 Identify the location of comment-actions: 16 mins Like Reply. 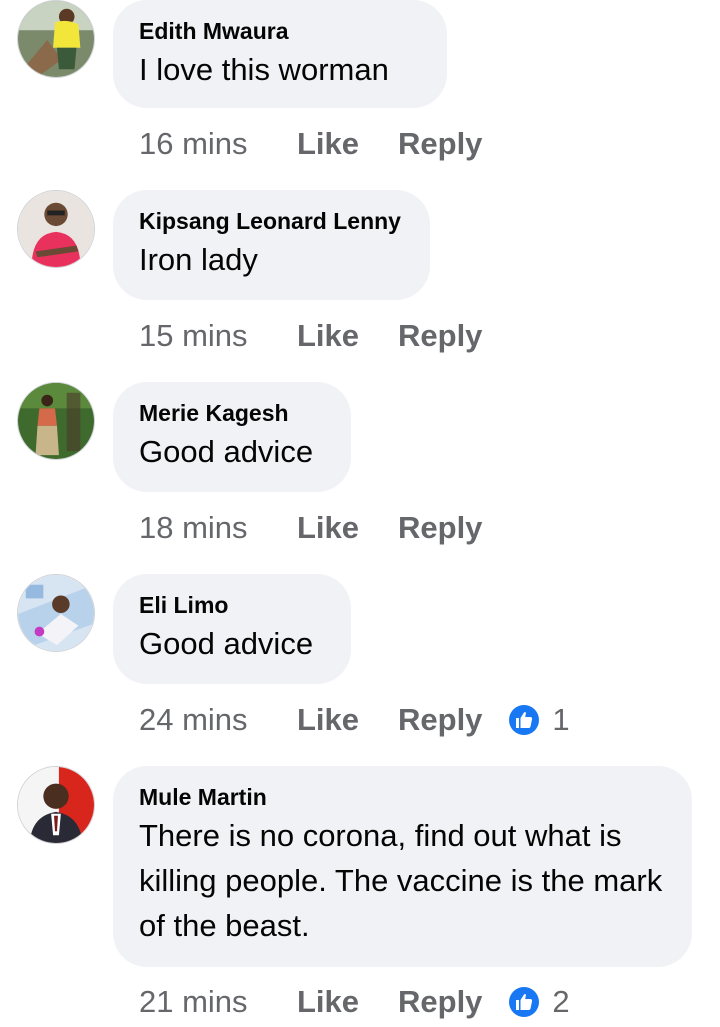
(310, 144).